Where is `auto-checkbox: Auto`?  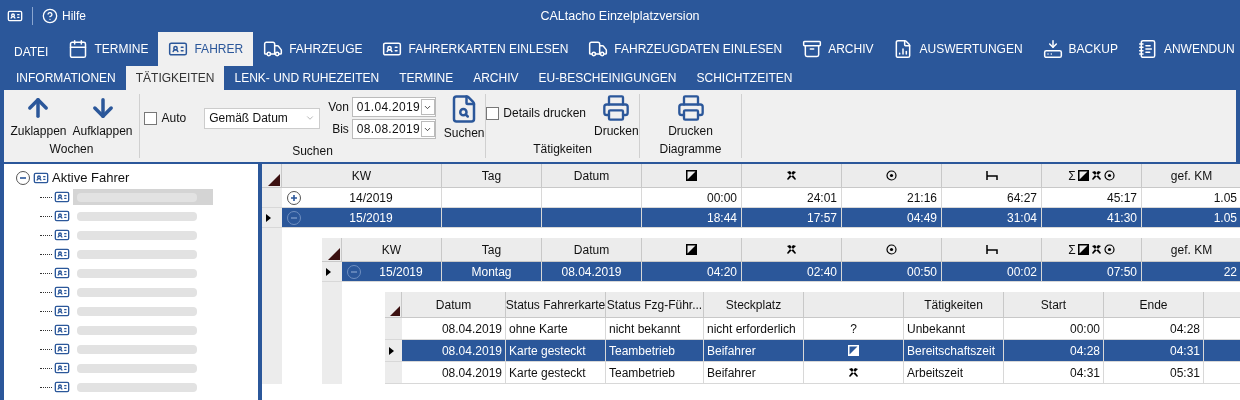 auto-checkbox: Auto is located at coordinates (165, 118).